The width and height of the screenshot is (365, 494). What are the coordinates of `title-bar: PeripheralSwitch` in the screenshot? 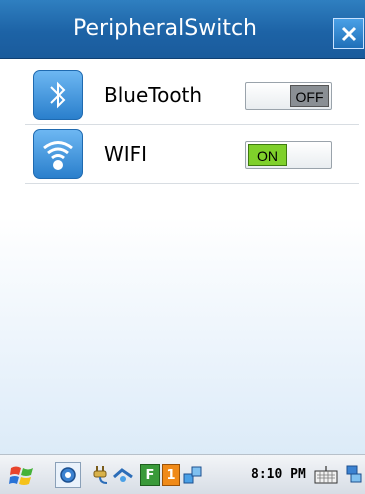 It's located at (182, 29).